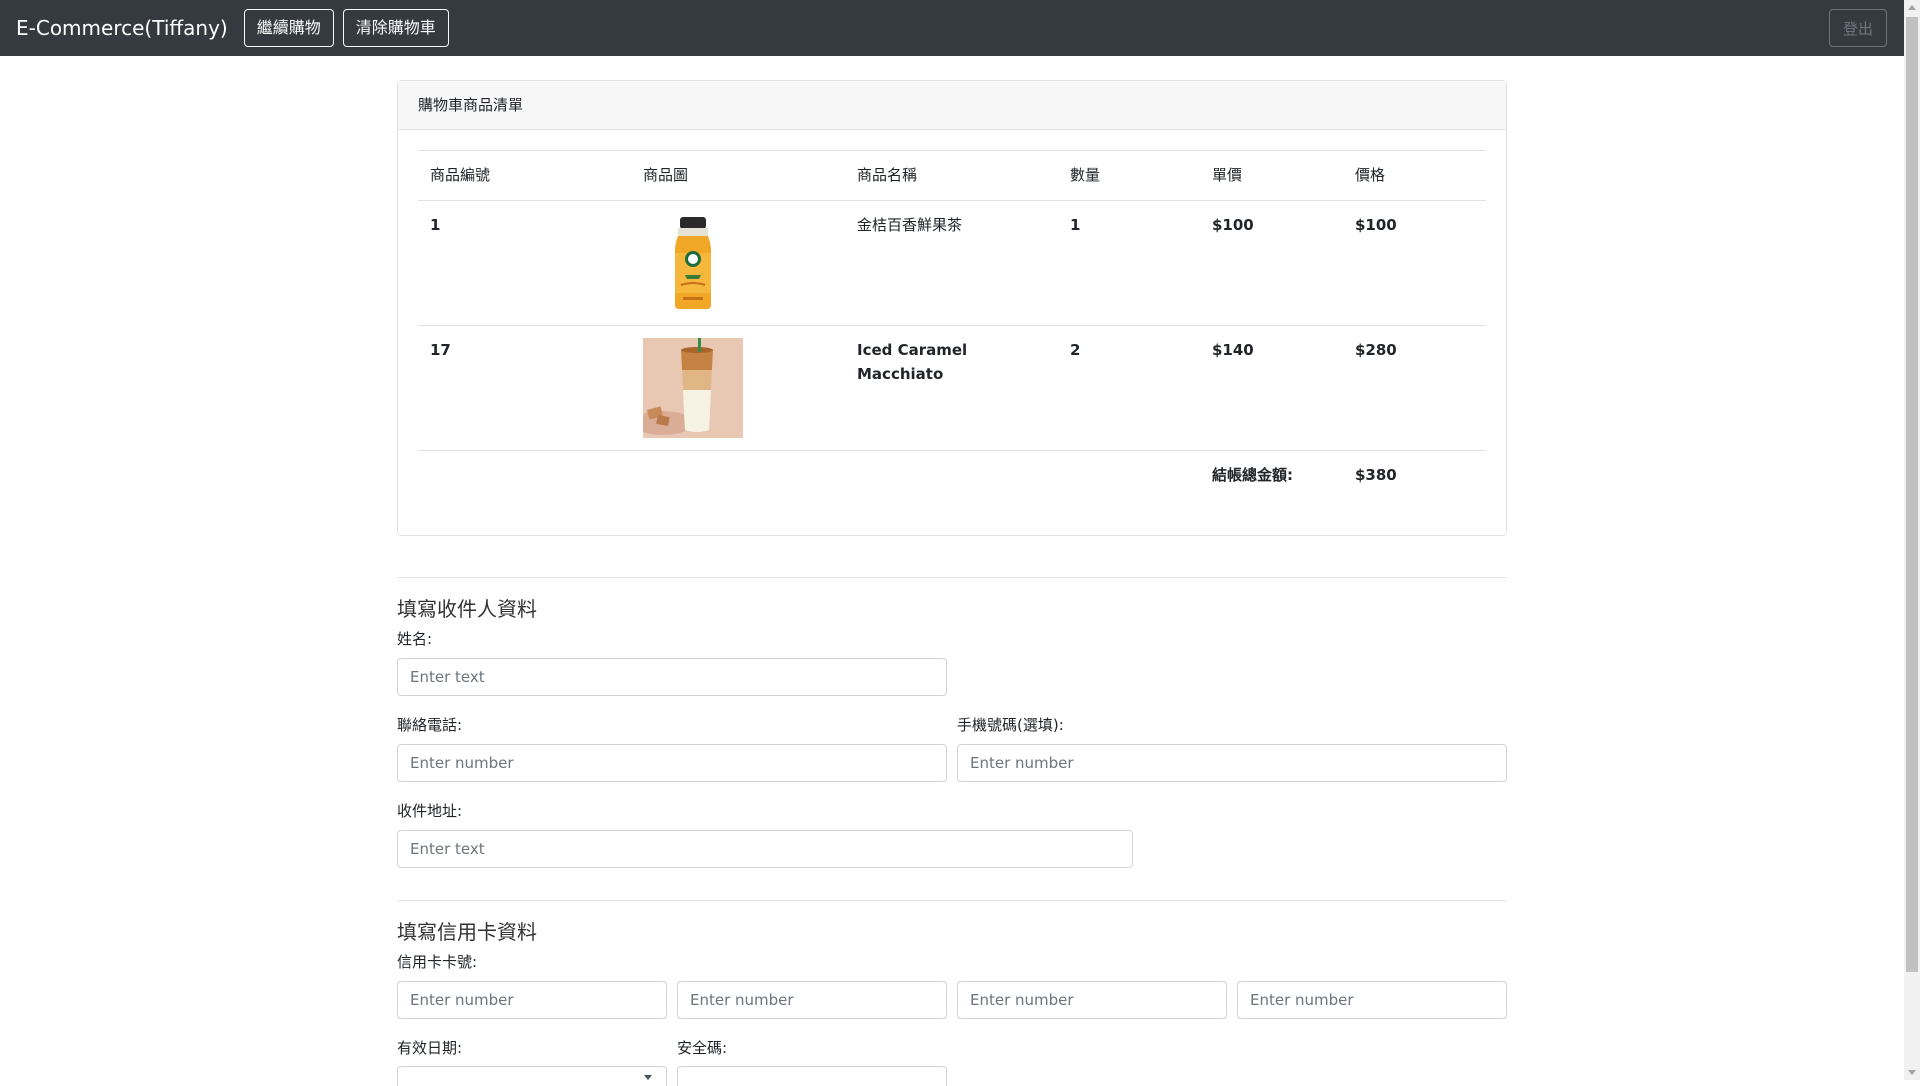 The image size is (1920, 1086). I want to click on scrollbar-thumb, so click(1912, 494).